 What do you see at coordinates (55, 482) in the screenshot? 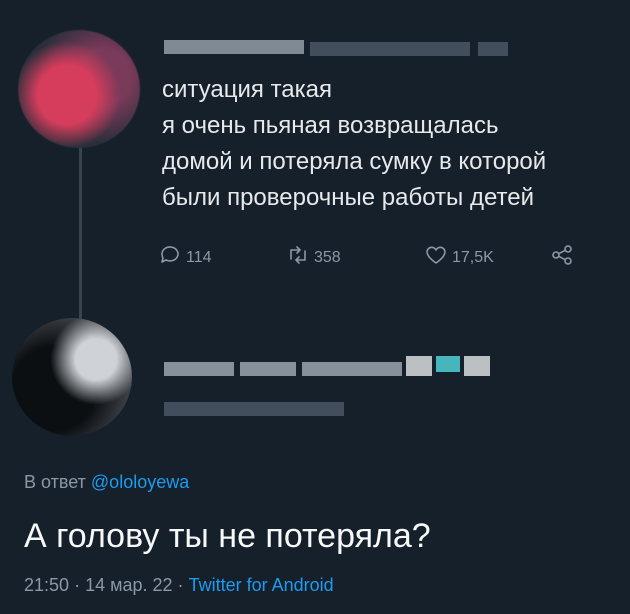
I see `reply-to-prefix: В ответ` at bounding box center [55, 482].